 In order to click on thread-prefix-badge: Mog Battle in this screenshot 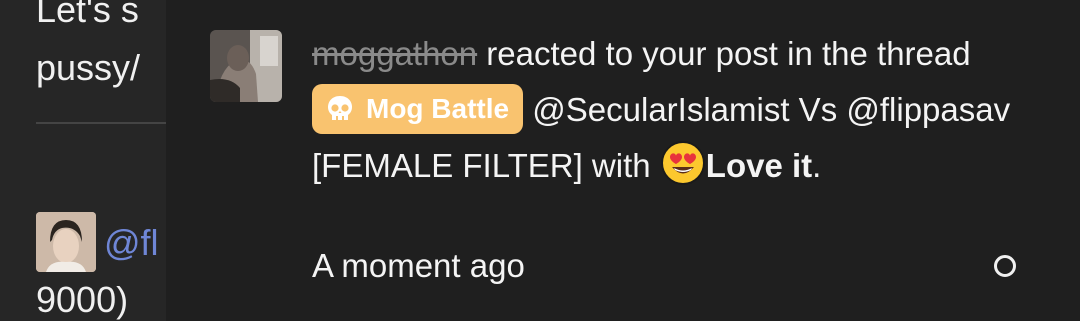, I will do `click(418, 109)`.